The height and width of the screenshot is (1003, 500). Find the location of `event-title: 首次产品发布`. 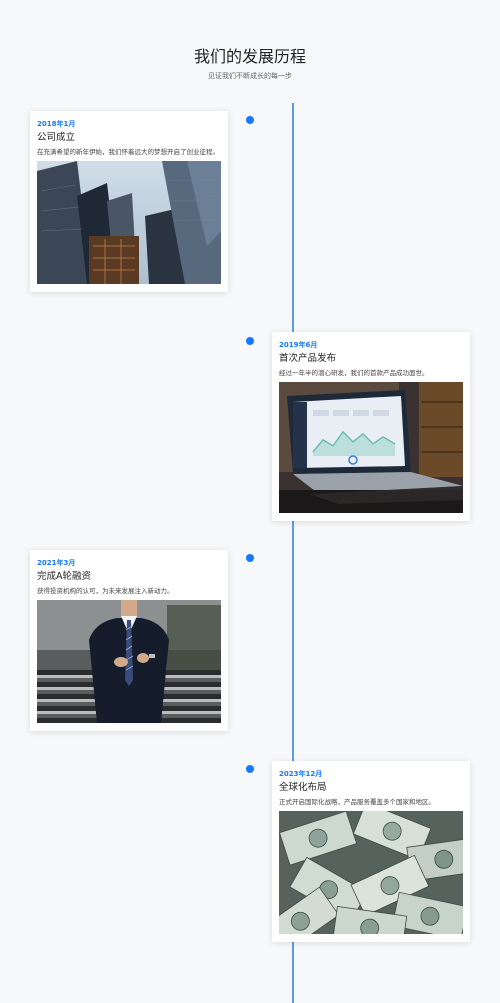

event-title: 首次产品发布 is located at coordinates (308, 358).